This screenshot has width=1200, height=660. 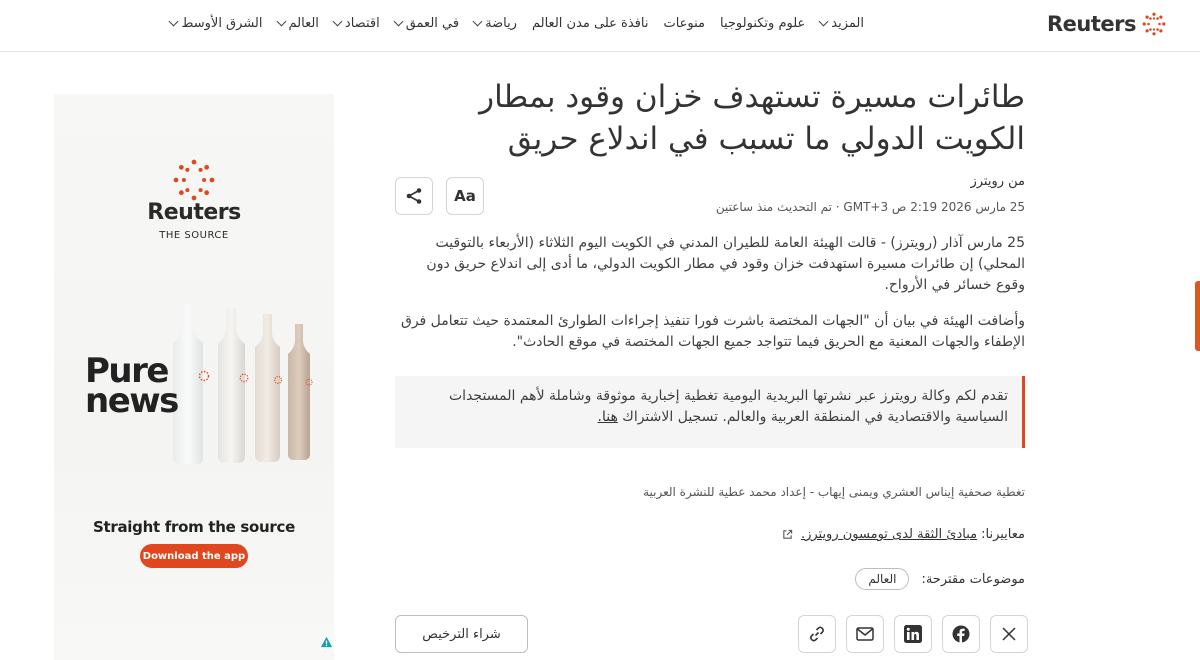 I want to click on nav-item-variety: منوعات, so click(x=684, y=23).